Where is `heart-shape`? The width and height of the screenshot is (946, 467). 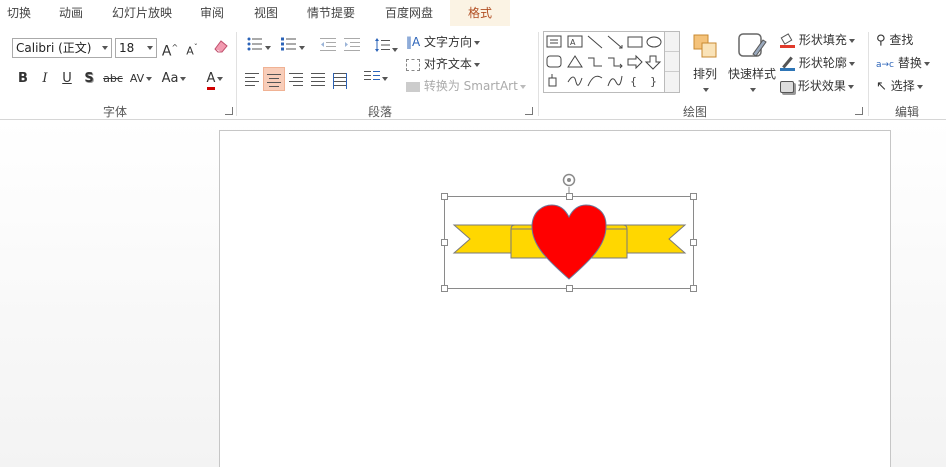
heart-shape is located at coordinates (569, 242).